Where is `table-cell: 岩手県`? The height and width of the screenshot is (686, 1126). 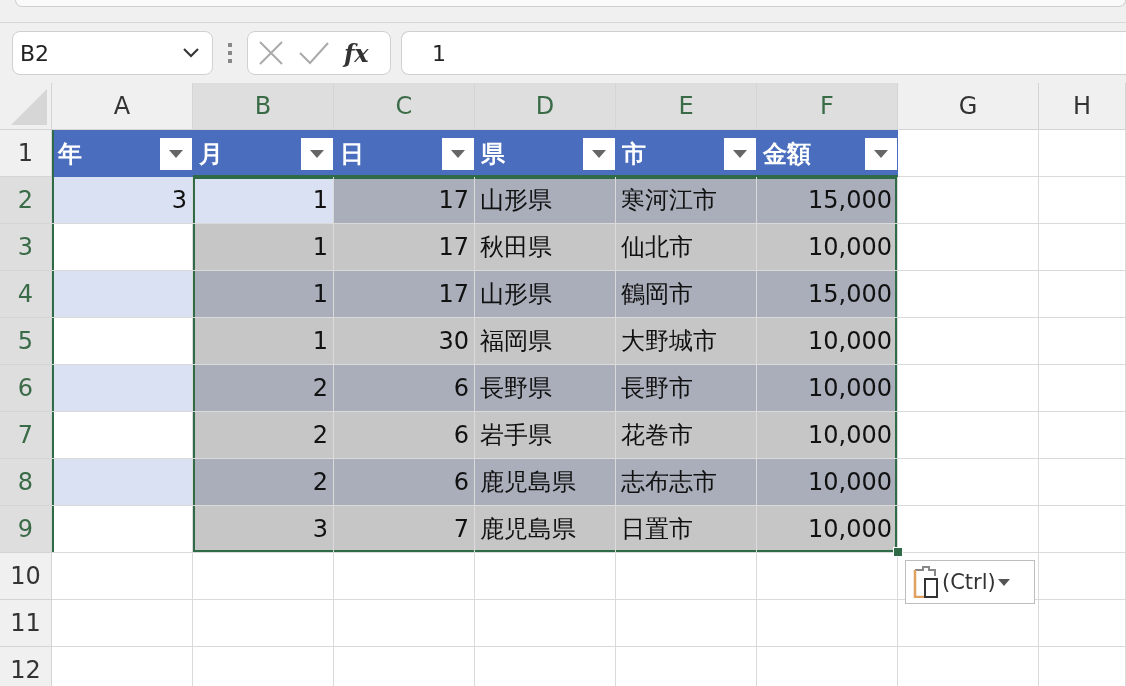
table-cell: 岩手県 is located at coordinates (545, 435).